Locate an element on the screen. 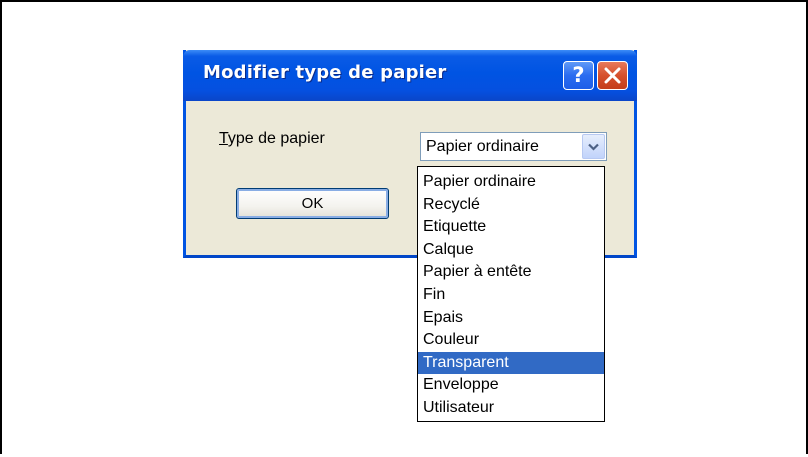 Image resolution: width=808 pixels, height=457 pixels. close-button is located at coordinates (612, 75).